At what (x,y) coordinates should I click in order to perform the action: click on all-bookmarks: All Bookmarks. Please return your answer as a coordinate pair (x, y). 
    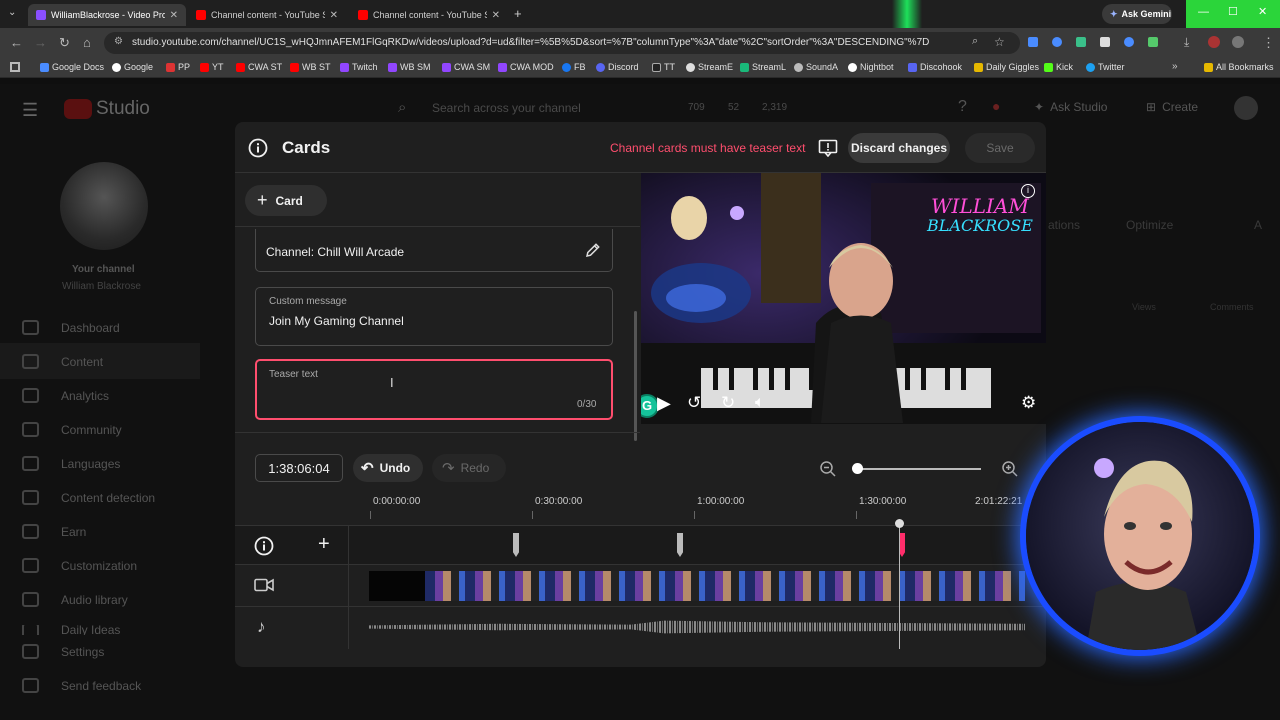
    Looking at the image, I should click on (1239, 67).